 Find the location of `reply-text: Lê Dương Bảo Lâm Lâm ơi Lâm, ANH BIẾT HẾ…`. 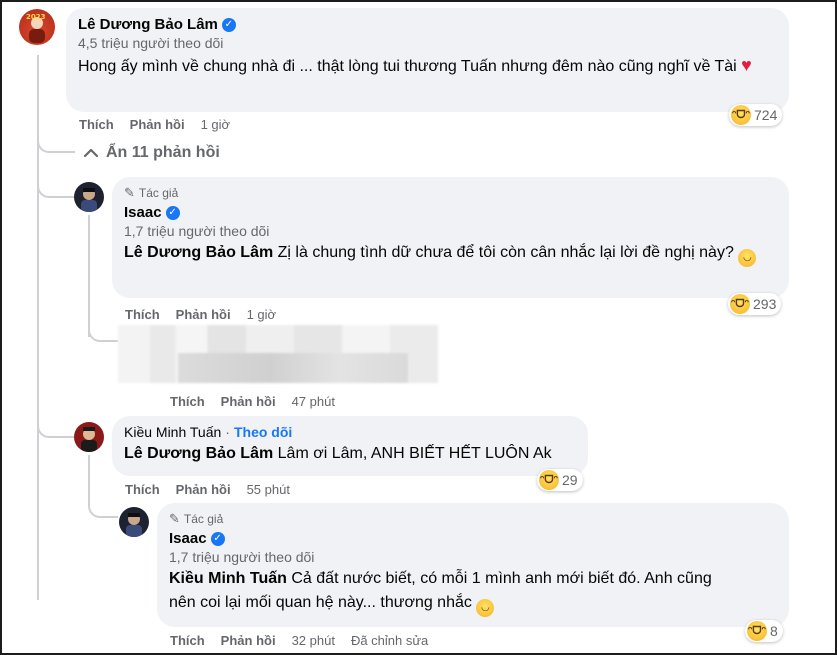

reply-text: Lê Dương Bảo Lâm Lâm ơi Lâm, ANH BIẾT HẾ… is located at coordinates (350, 454).